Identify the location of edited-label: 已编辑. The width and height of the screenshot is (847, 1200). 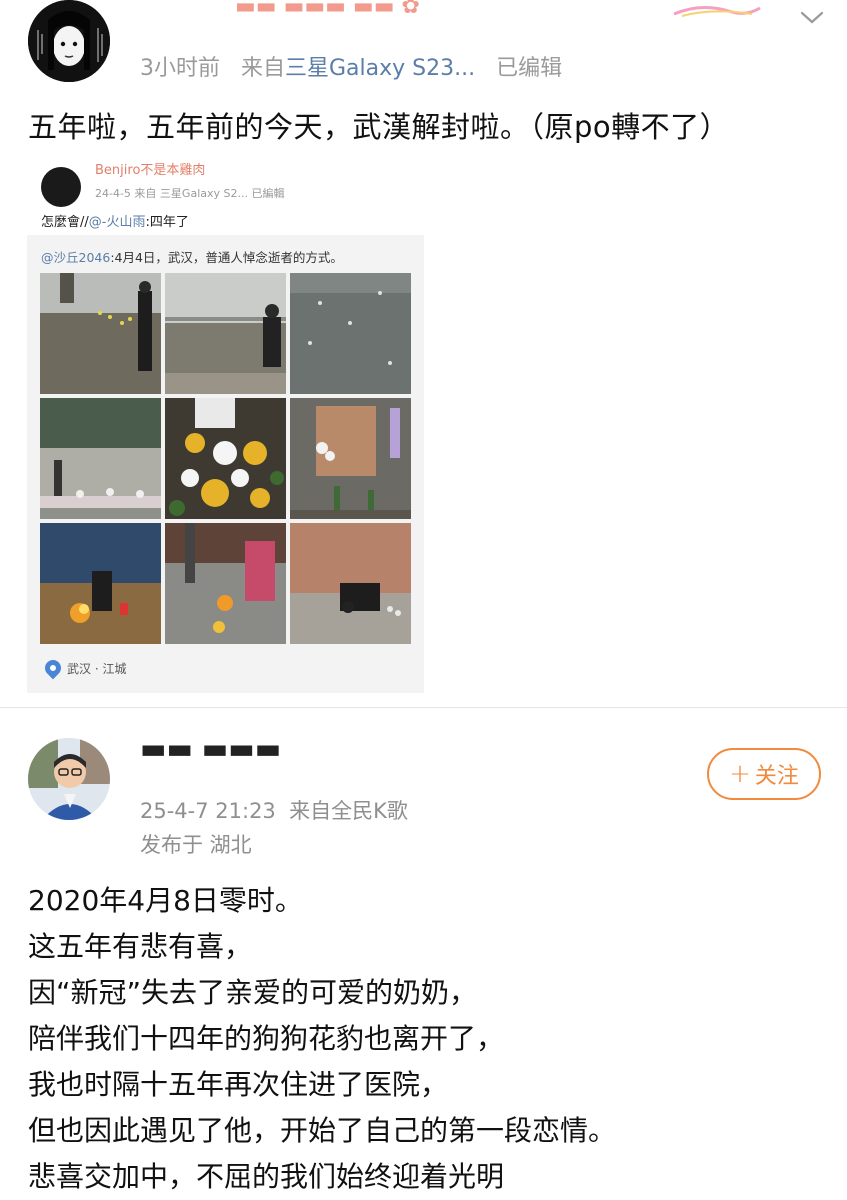
(529, 68).